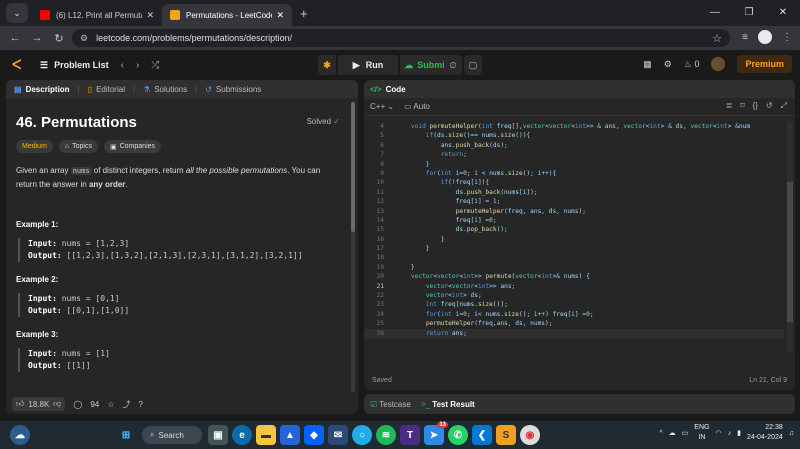  What do you see at coordinates (436, 433) in the screenshot?
I see `telegram-icon: ➤ 13` at bounding box center [436, 433].